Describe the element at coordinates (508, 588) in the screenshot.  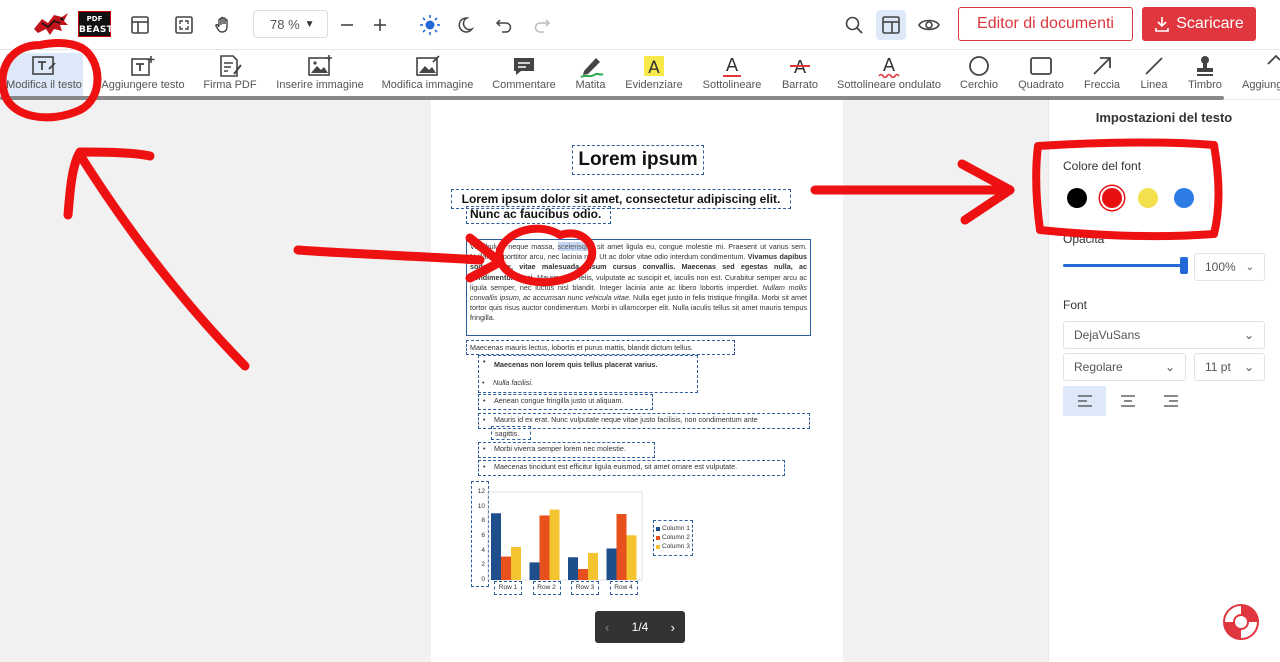
I see `x-tick-label: Row 1` at that location.